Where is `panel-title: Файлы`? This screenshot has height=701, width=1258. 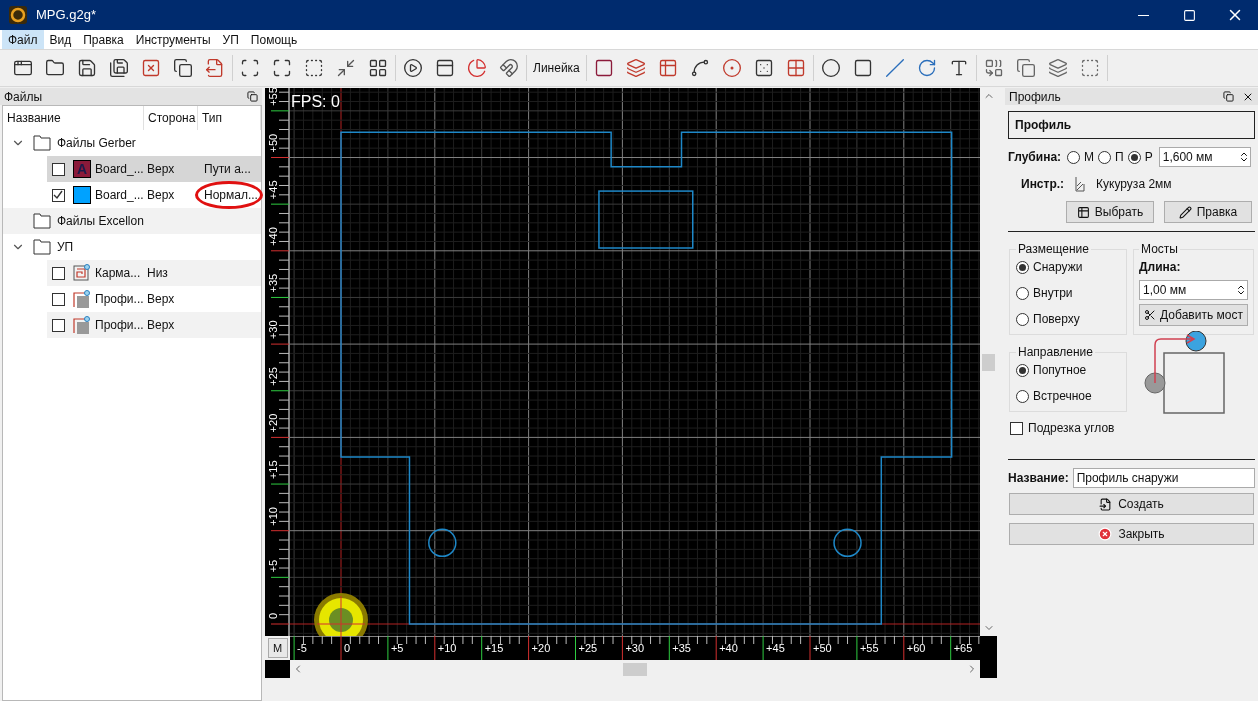 panel-title: Файлы is located at coordinates (23, 97).